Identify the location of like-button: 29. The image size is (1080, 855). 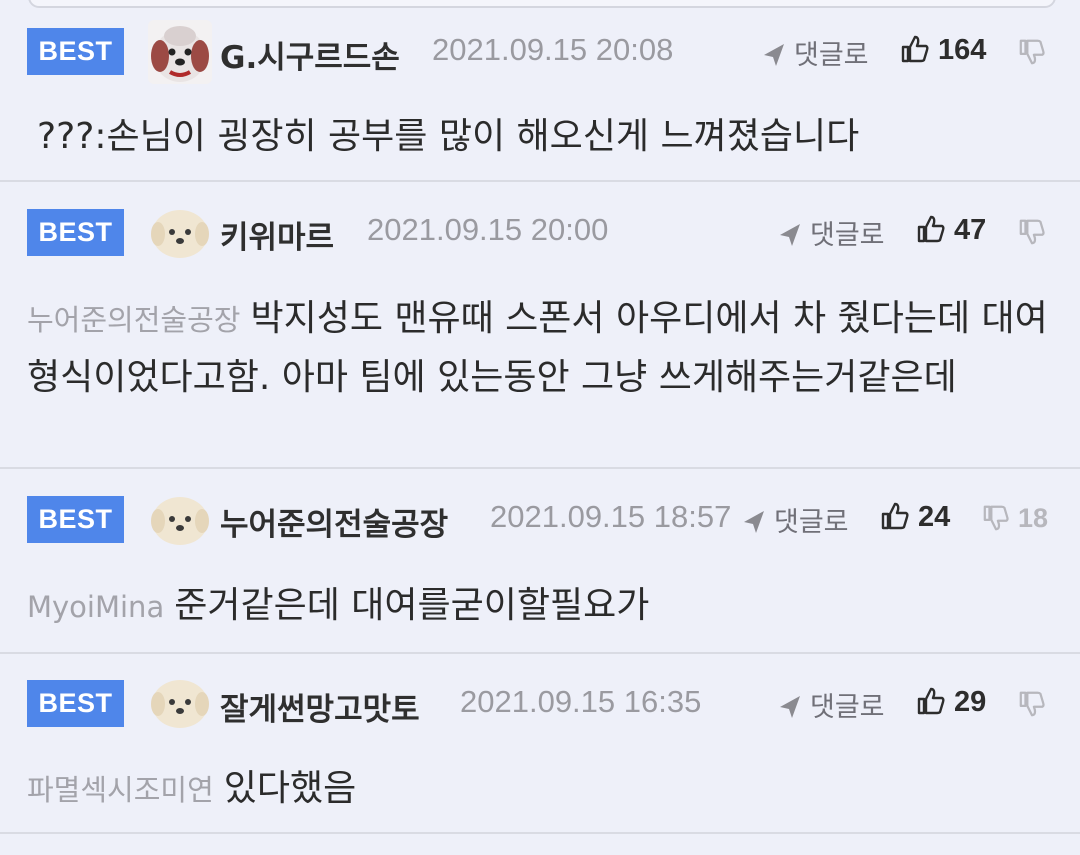
(951, 705).